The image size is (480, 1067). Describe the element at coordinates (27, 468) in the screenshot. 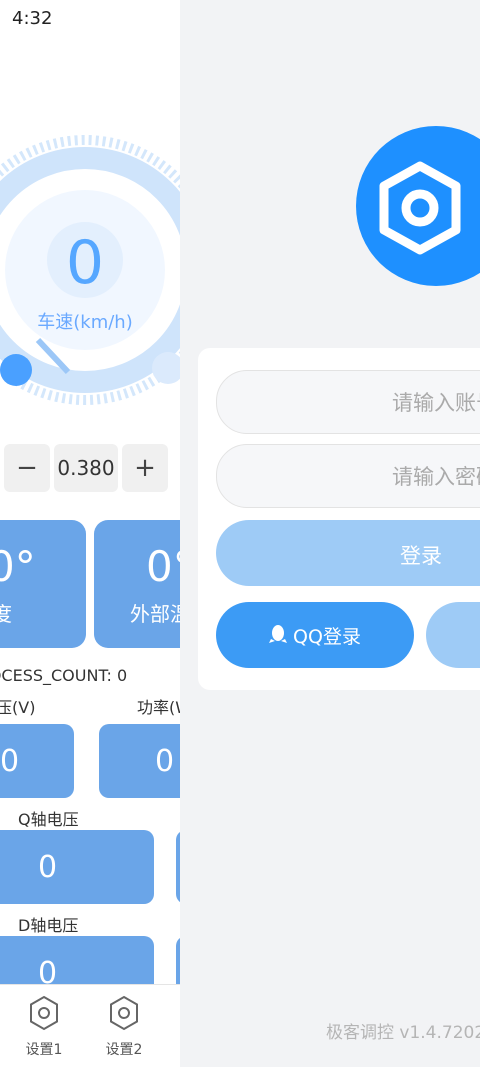

I see `decrement-button: −` at that location.